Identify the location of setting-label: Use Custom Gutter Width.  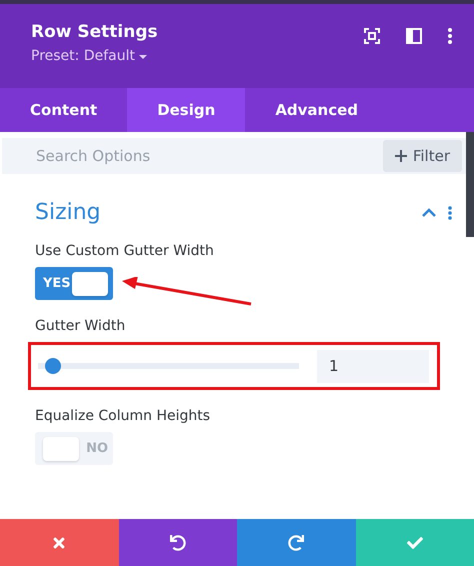
(125, 251).